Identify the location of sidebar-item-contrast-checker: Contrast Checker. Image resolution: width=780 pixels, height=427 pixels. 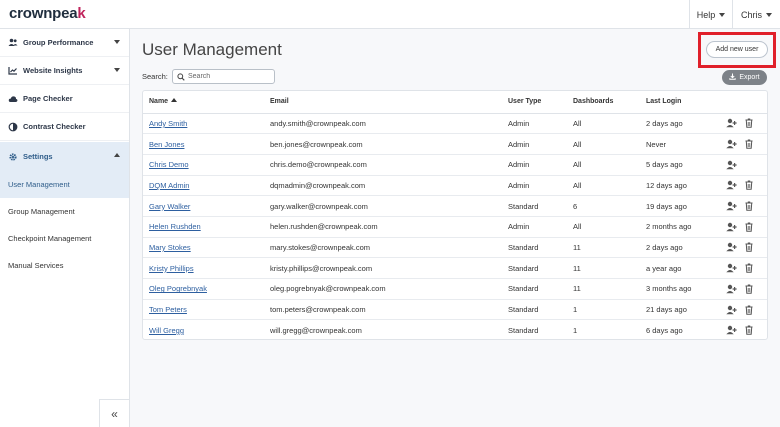
(64, 127).